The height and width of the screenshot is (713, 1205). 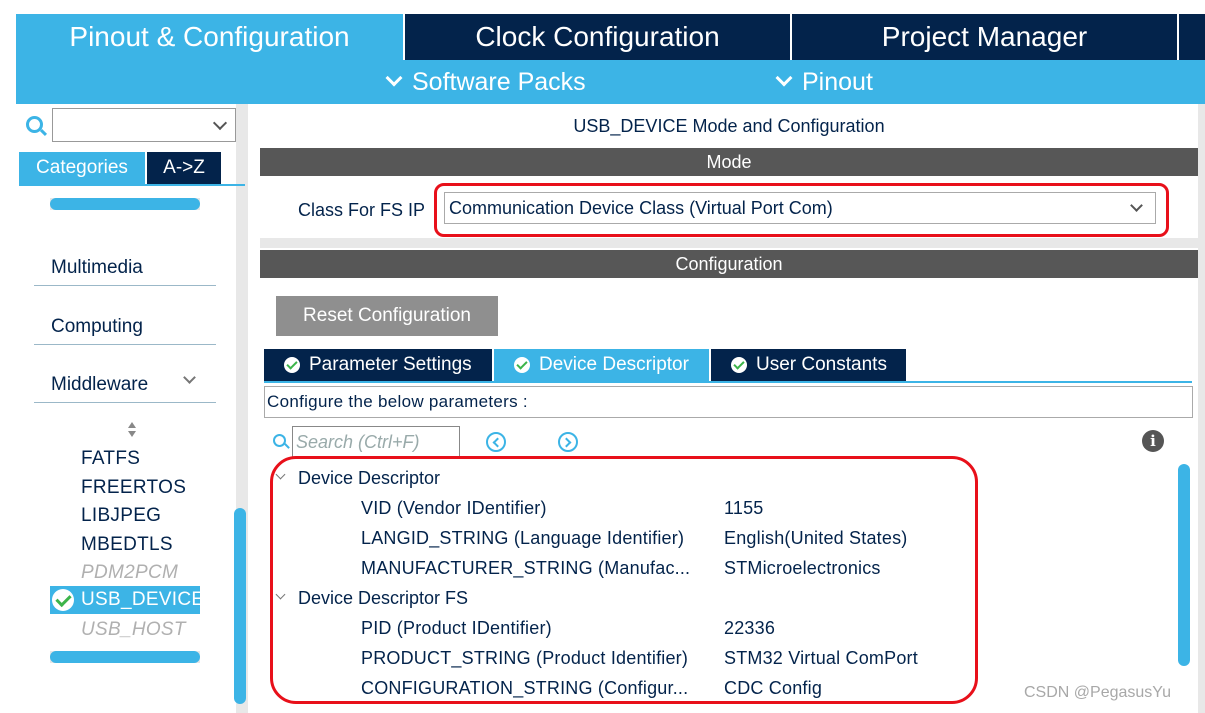 I want to click on tab-a-to-z: A->Z, so click(x=184, y=168).